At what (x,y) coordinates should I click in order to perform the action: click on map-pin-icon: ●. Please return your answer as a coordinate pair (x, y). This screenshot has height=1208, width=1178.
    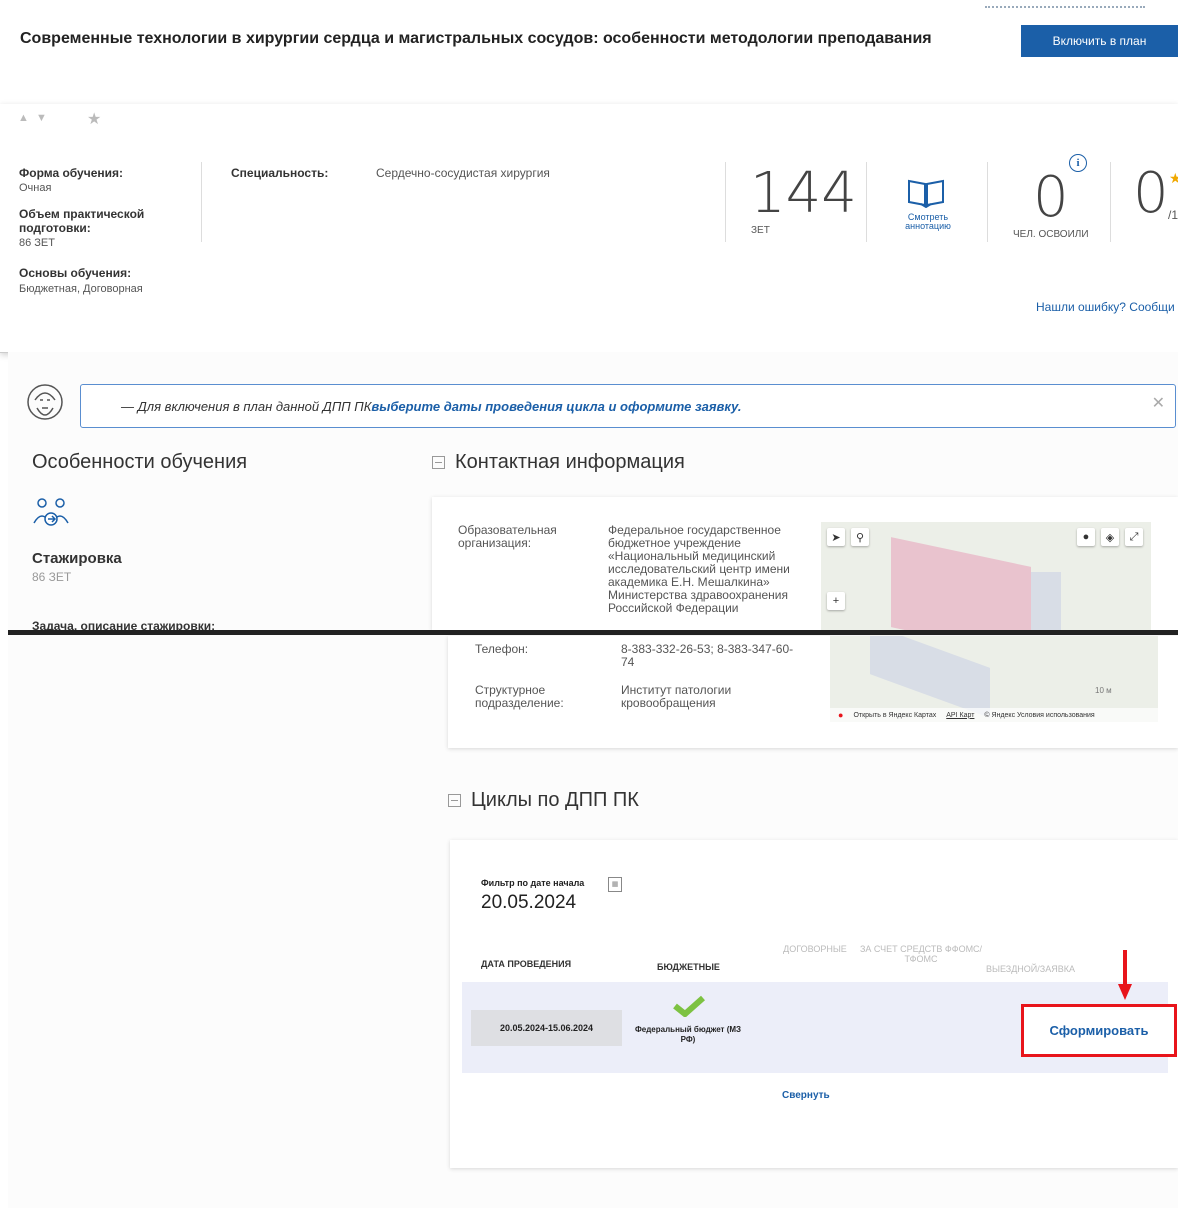
    Looking at the image, I should click on (841, 715).